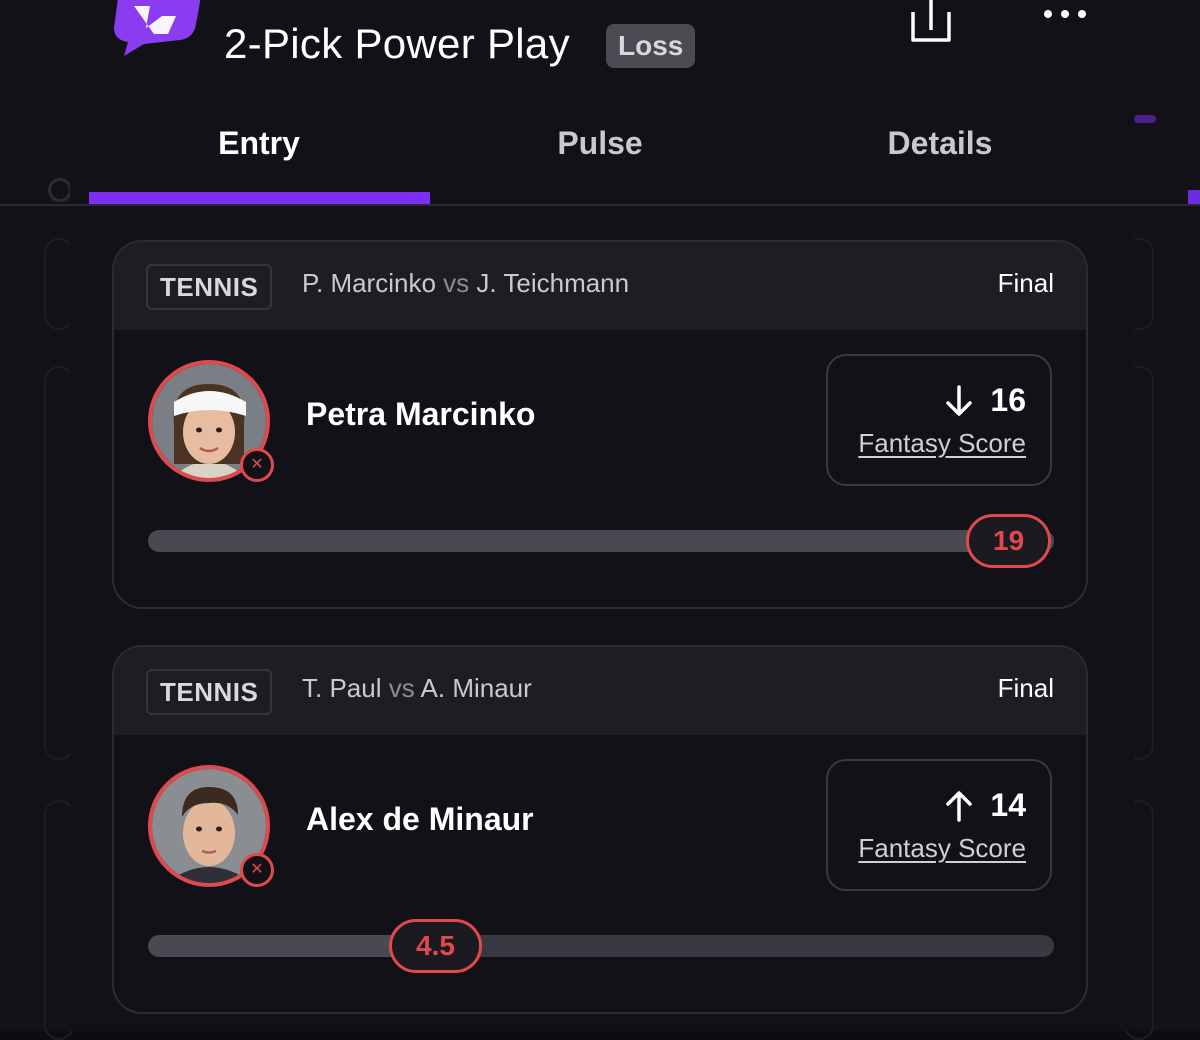 The image size is (1200, 1040). Describe the element at coordinates (417, 688) in the screenshot. I see `matchup: T. Paul vs A. Minaur` at that location.